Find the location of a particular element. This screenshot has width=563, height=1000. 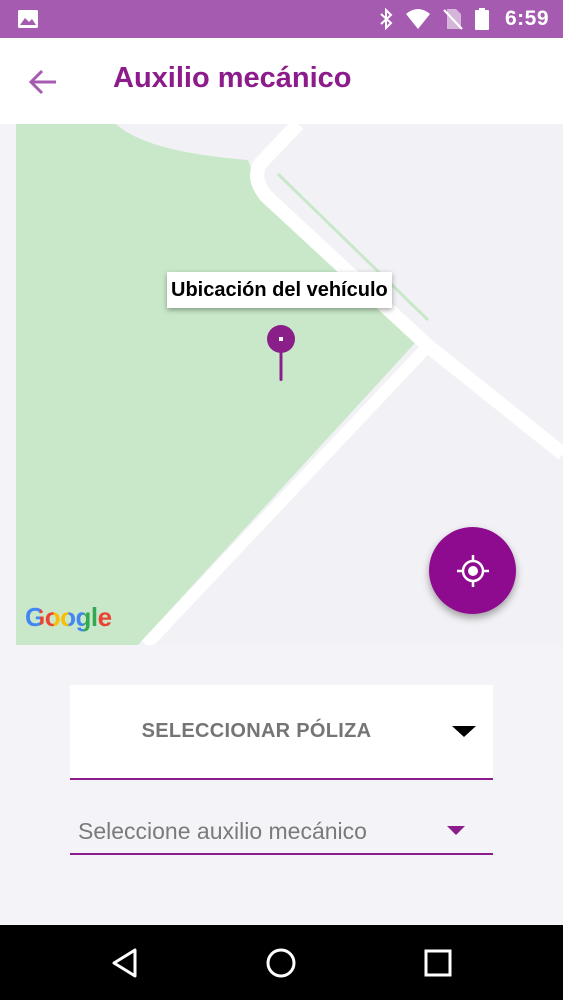

wifi-icon is located at coordinates (417, 19).